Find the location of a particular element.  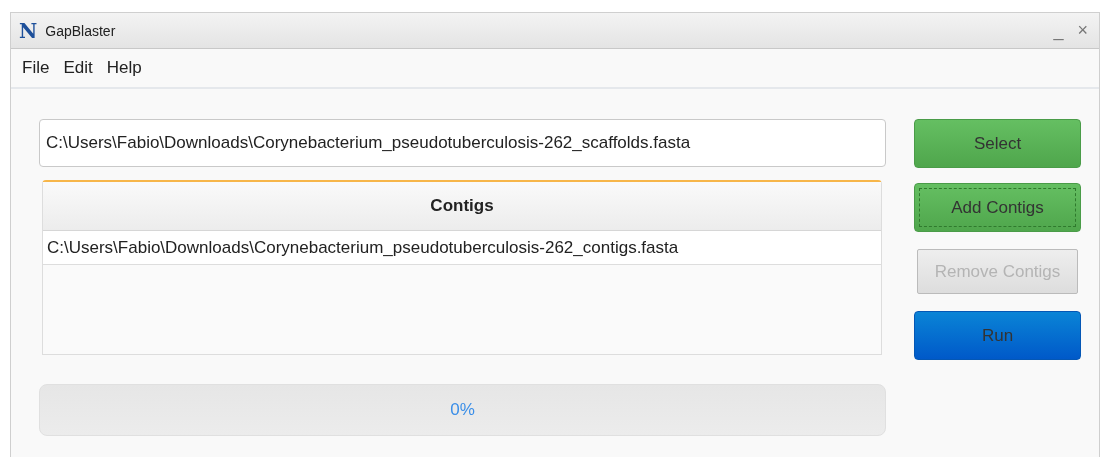

close-button: × is located at coordinates (1082, 30).